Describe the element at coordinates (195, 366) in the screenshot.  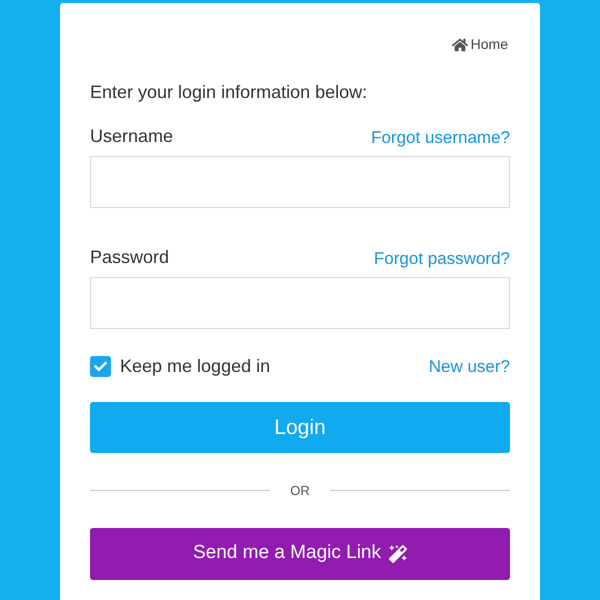
I see `checkbox-label: Keep me logged in` at that location.